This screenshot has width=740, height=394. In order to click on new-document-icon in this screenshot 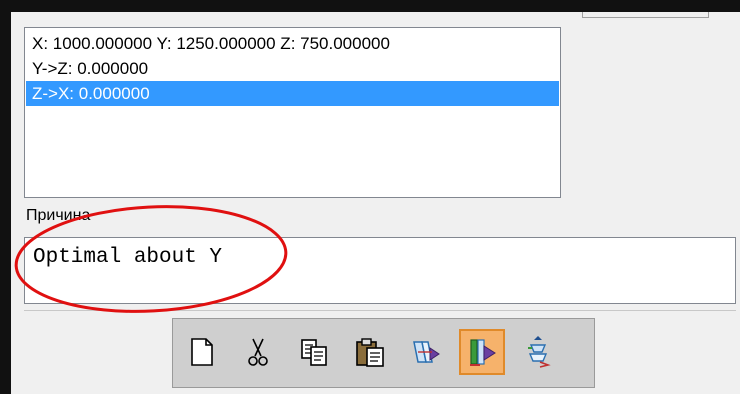, I will do `click(202, 352)`.